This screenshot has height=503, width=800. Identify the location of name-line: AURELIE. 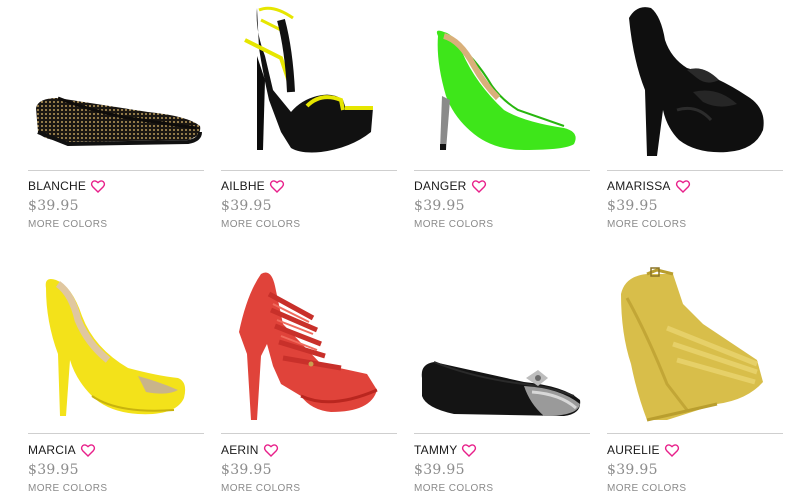
(643, 450).